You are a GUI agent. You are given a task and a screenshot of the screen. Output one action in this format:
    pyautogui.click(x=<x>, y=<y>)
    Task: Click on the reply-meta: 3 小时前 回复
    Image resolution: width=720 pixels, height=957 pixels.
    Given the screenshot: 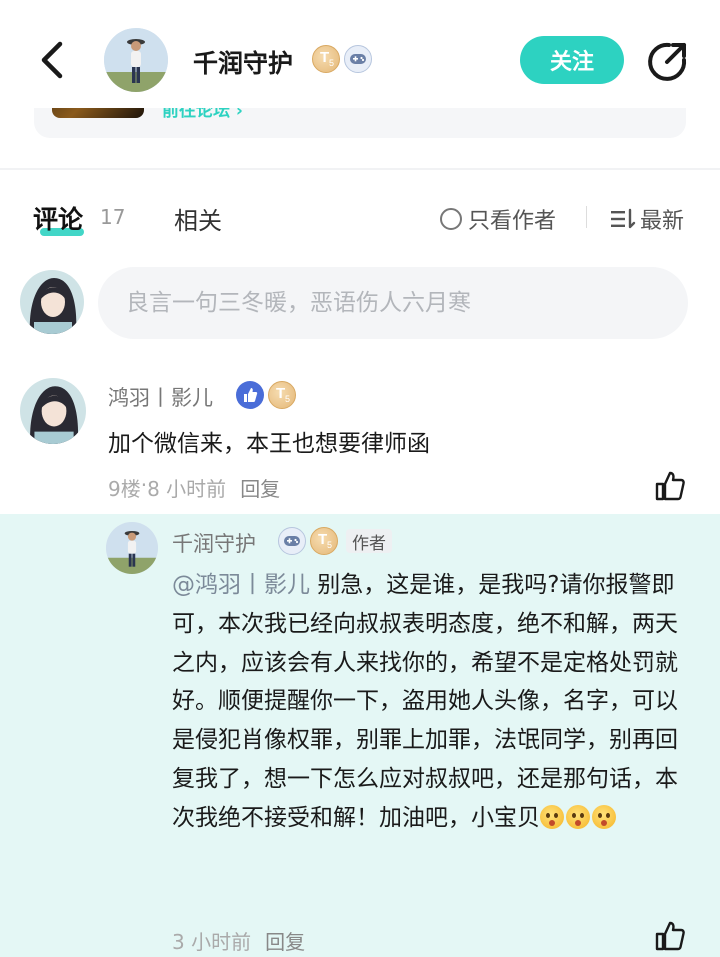 What is the action you would take?
    pyautogui.click(x=238, y=940)
    